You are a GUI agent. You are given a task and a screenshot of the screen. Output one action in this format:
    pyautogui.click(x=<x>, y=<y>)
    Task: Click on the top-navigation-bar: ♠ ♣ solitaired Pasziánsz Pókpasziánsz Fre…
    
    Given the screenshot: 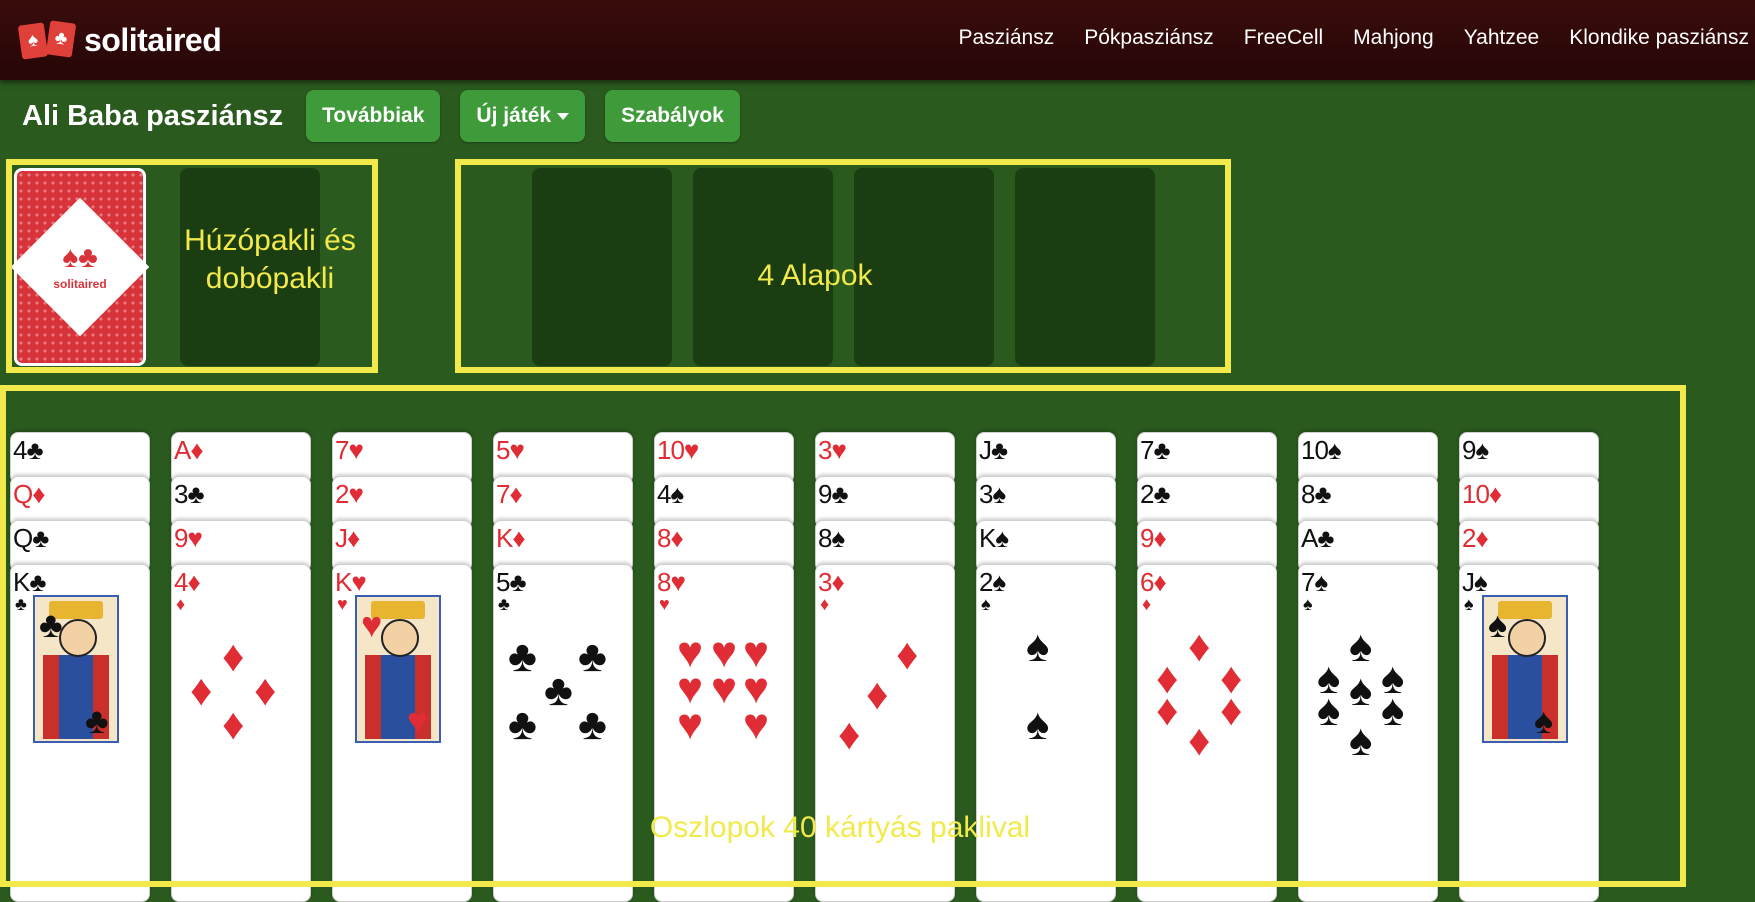 What is the action you would take?
    pyautogui.click(x=877, y=40)
    